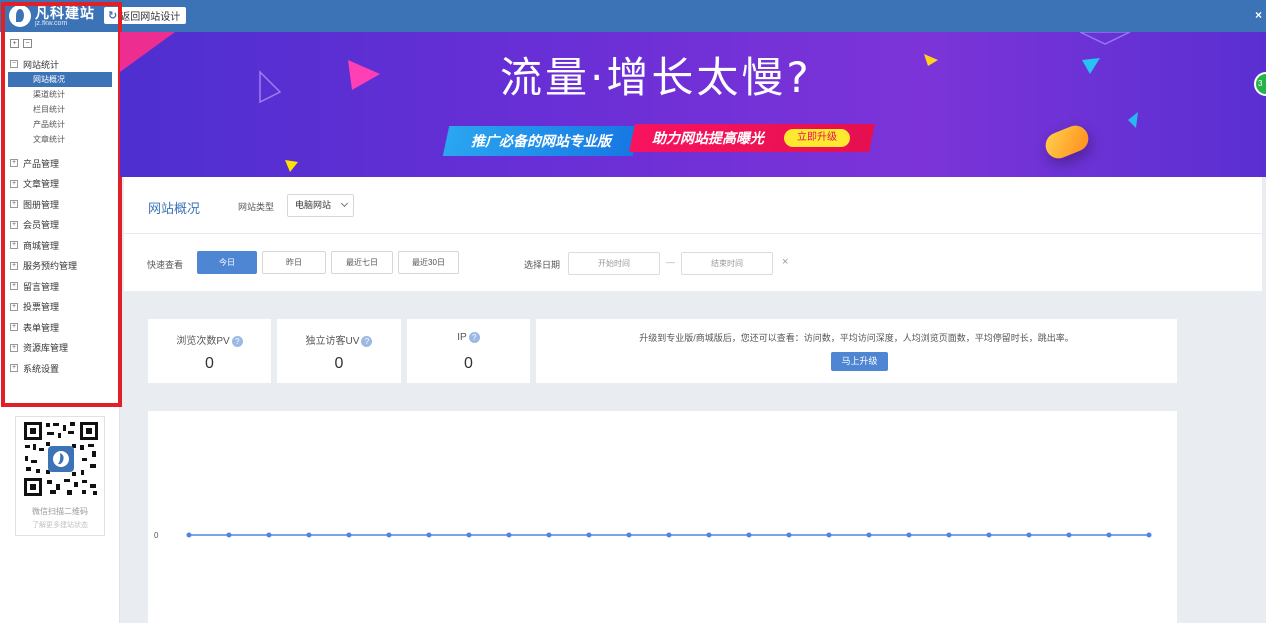 This screenshot has width=1266, height=623. What do you see at coordinates (344, 203) in the screenshot?
I see `chevron-down-icon` at bounding box center [344, 203].